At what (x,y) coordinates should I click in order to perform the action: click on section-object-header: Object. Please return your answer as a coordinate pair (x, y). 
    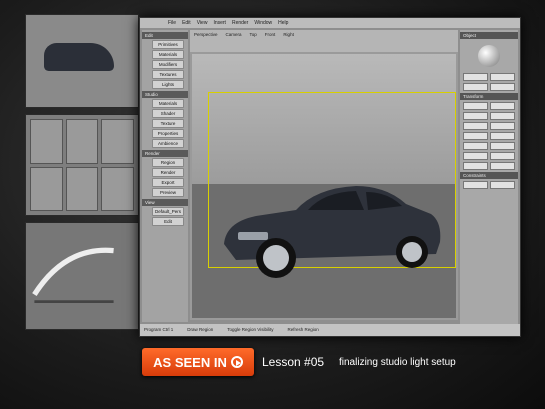
    Looking at the image, I should click on (489, 35).